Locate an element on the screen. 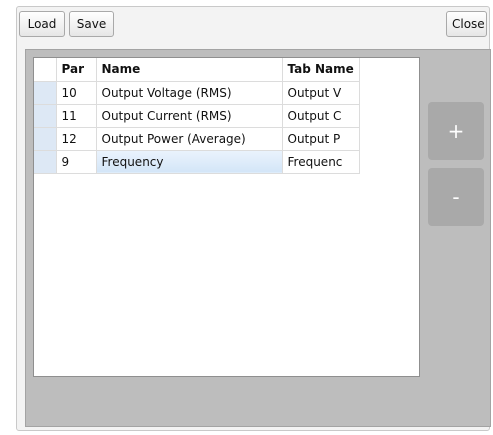 This screenshot has width=493, height=435. table-row: 10 Output Voltage (RMS) Output V is located at coordinates (197, 93).